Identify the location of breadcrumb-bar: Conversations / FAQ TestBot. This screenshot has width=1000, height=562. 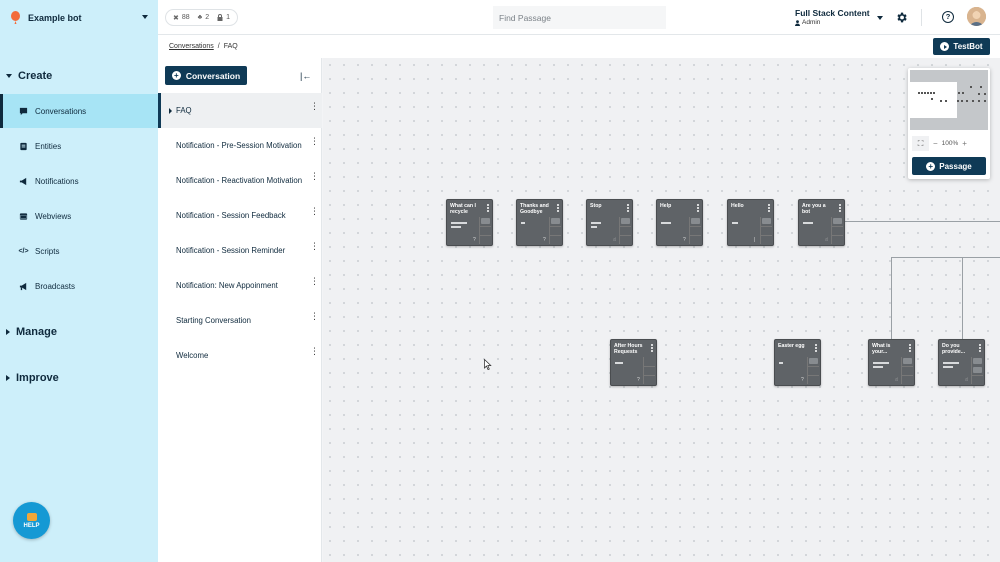
(579, 46).